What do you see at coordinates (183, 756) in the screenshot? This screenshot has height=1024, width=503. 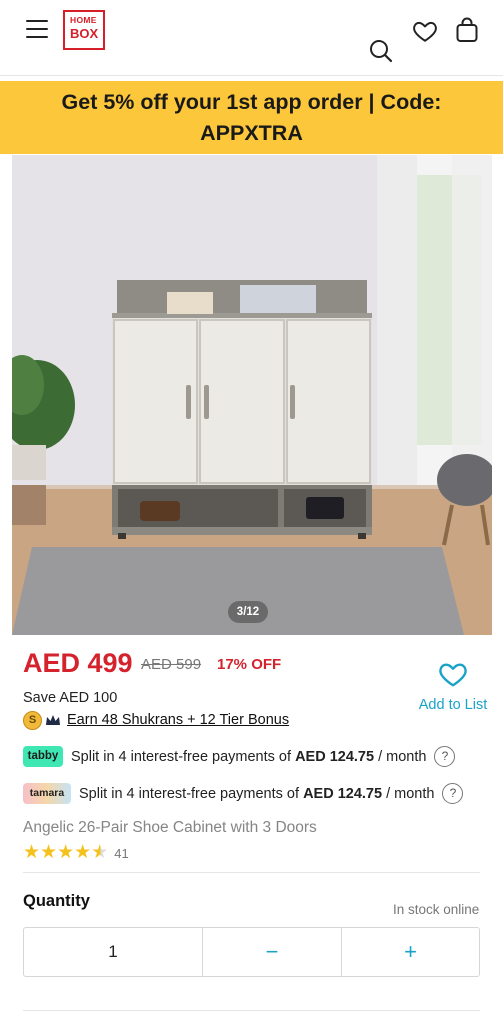 I see `tabby-text-prefix: Split in 4 interest-free payments of` at bounding box center [183, 756].